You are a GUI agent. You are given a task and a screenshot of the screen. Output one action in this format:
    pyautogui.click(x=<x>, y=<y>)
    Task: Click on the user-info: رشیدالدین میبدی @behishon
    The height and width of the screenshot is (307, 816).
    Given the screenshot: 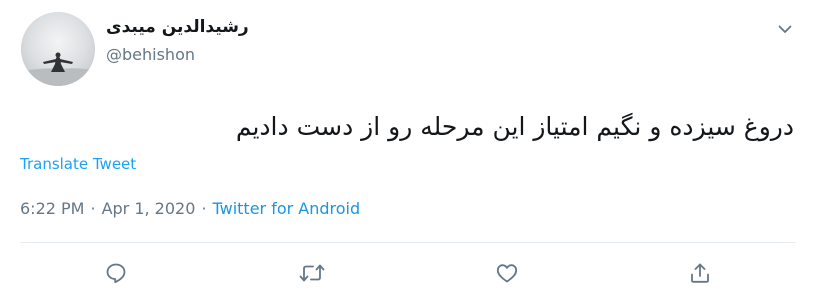 What is the action you would take?
    pyautogui.click(x=256, y=40)
    